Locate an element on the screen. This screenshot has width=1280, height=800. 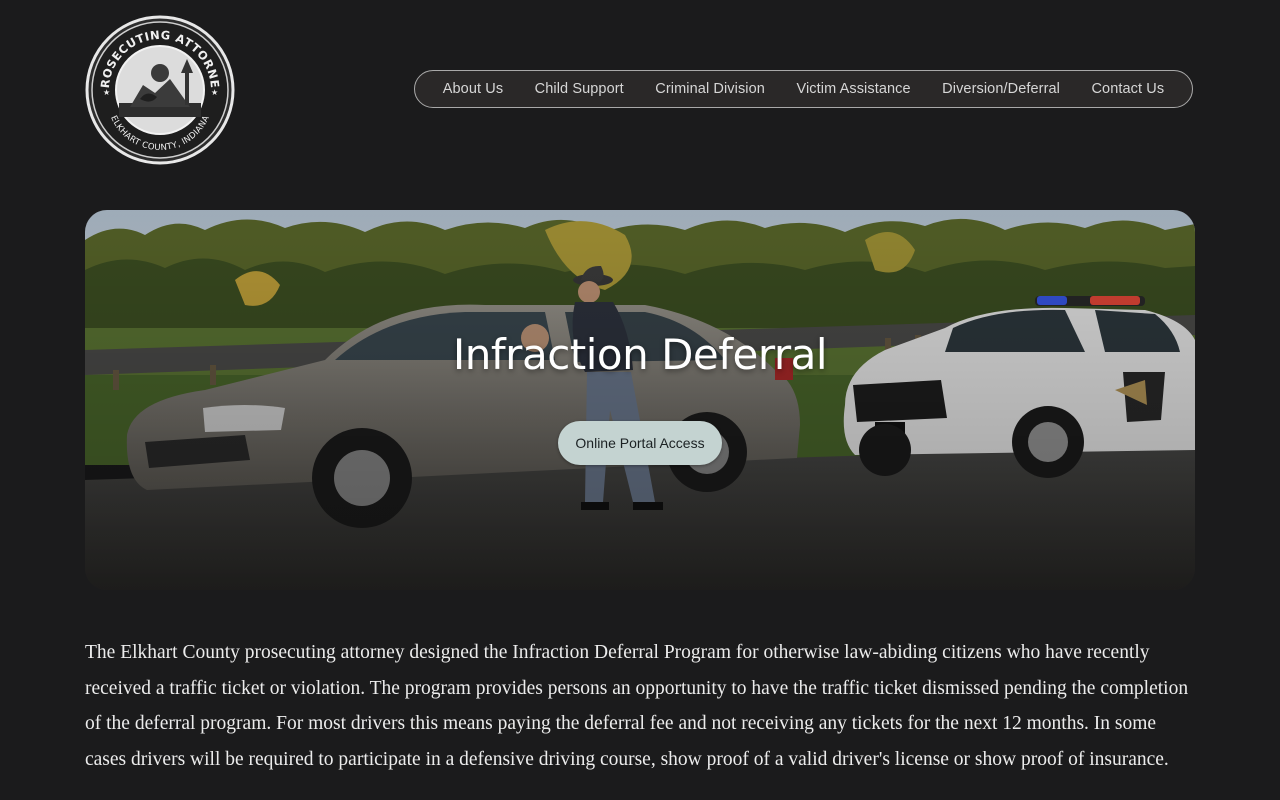
nav-criminal-division: Criminal Division is located at coordinates (710, 89).